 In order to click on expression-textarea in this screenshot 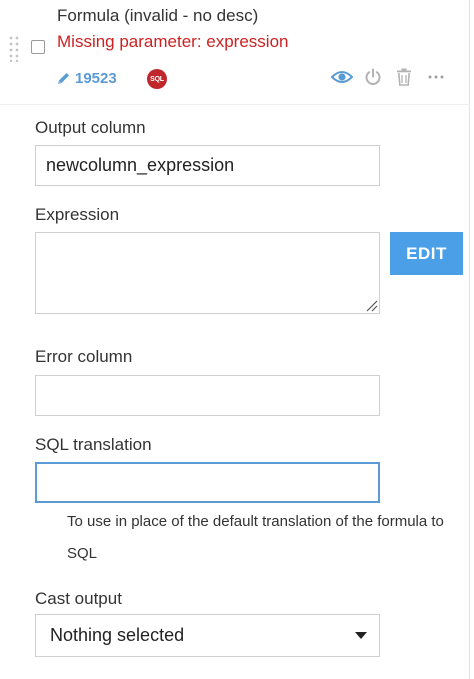, I will do `click(207, 273)`.